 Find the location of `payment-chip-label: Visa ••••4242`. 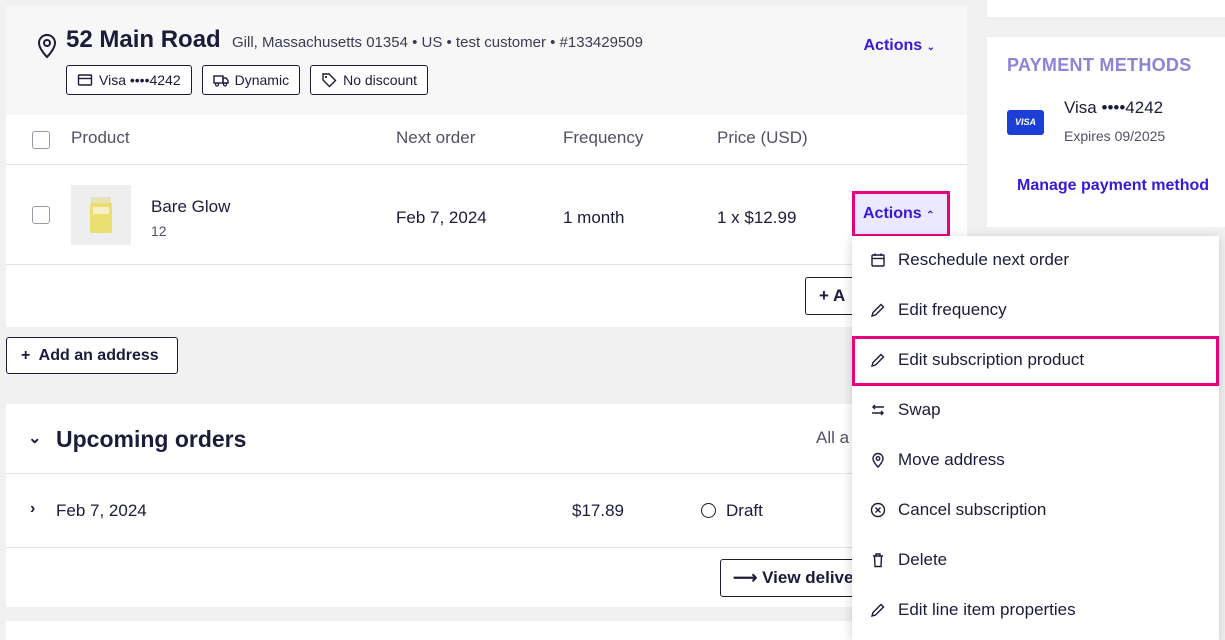

payment-chip-label: Visa ••••4242 is located at coordinates (140, 80).